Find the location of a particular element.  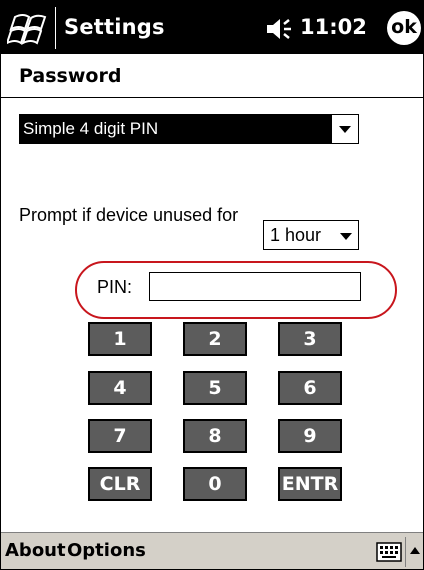

timeout-select: 1 hour is located at coordinates (311, 235).